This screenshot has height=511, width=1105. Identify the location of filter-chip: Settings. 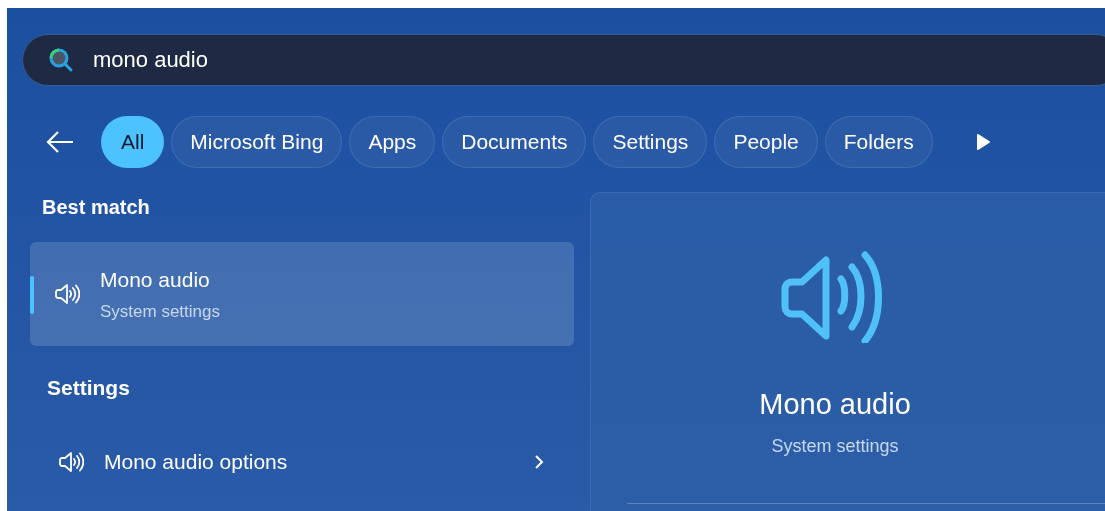
(650, 142).